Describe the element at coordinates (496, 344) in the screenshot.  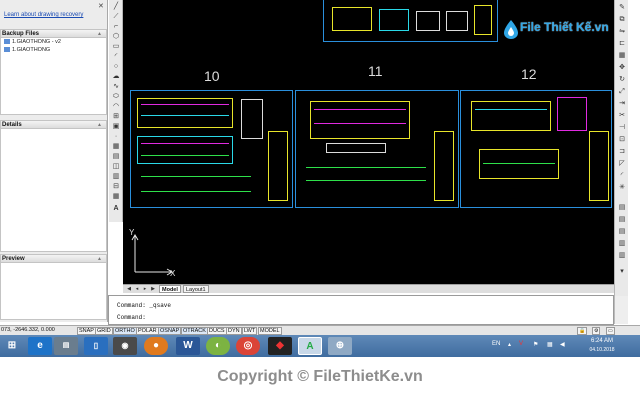
I see `language-indicator: EN` at that location.